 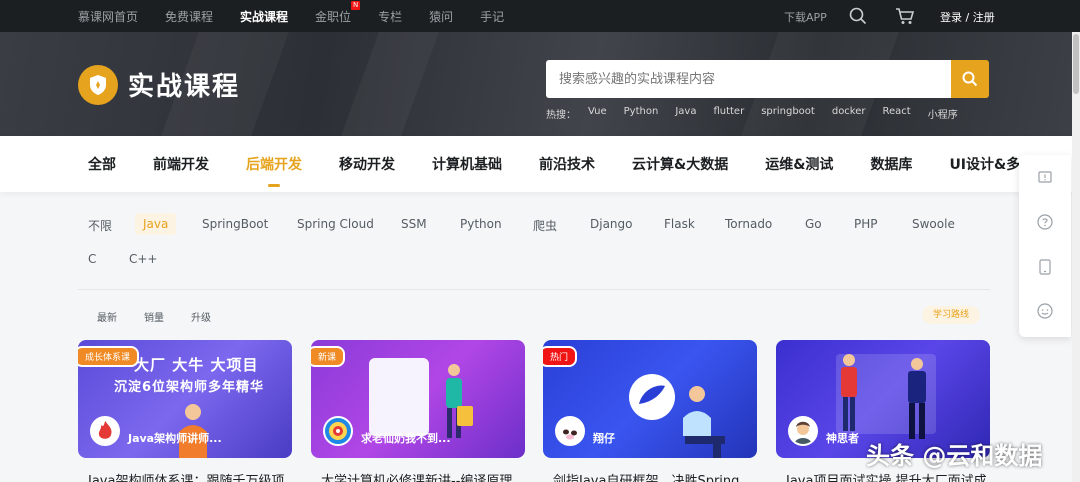 What do you see at coordinates (951, 315) in the screenshot?
I see `learning-route-button: 学习路线` at bounding box center [951, 315].